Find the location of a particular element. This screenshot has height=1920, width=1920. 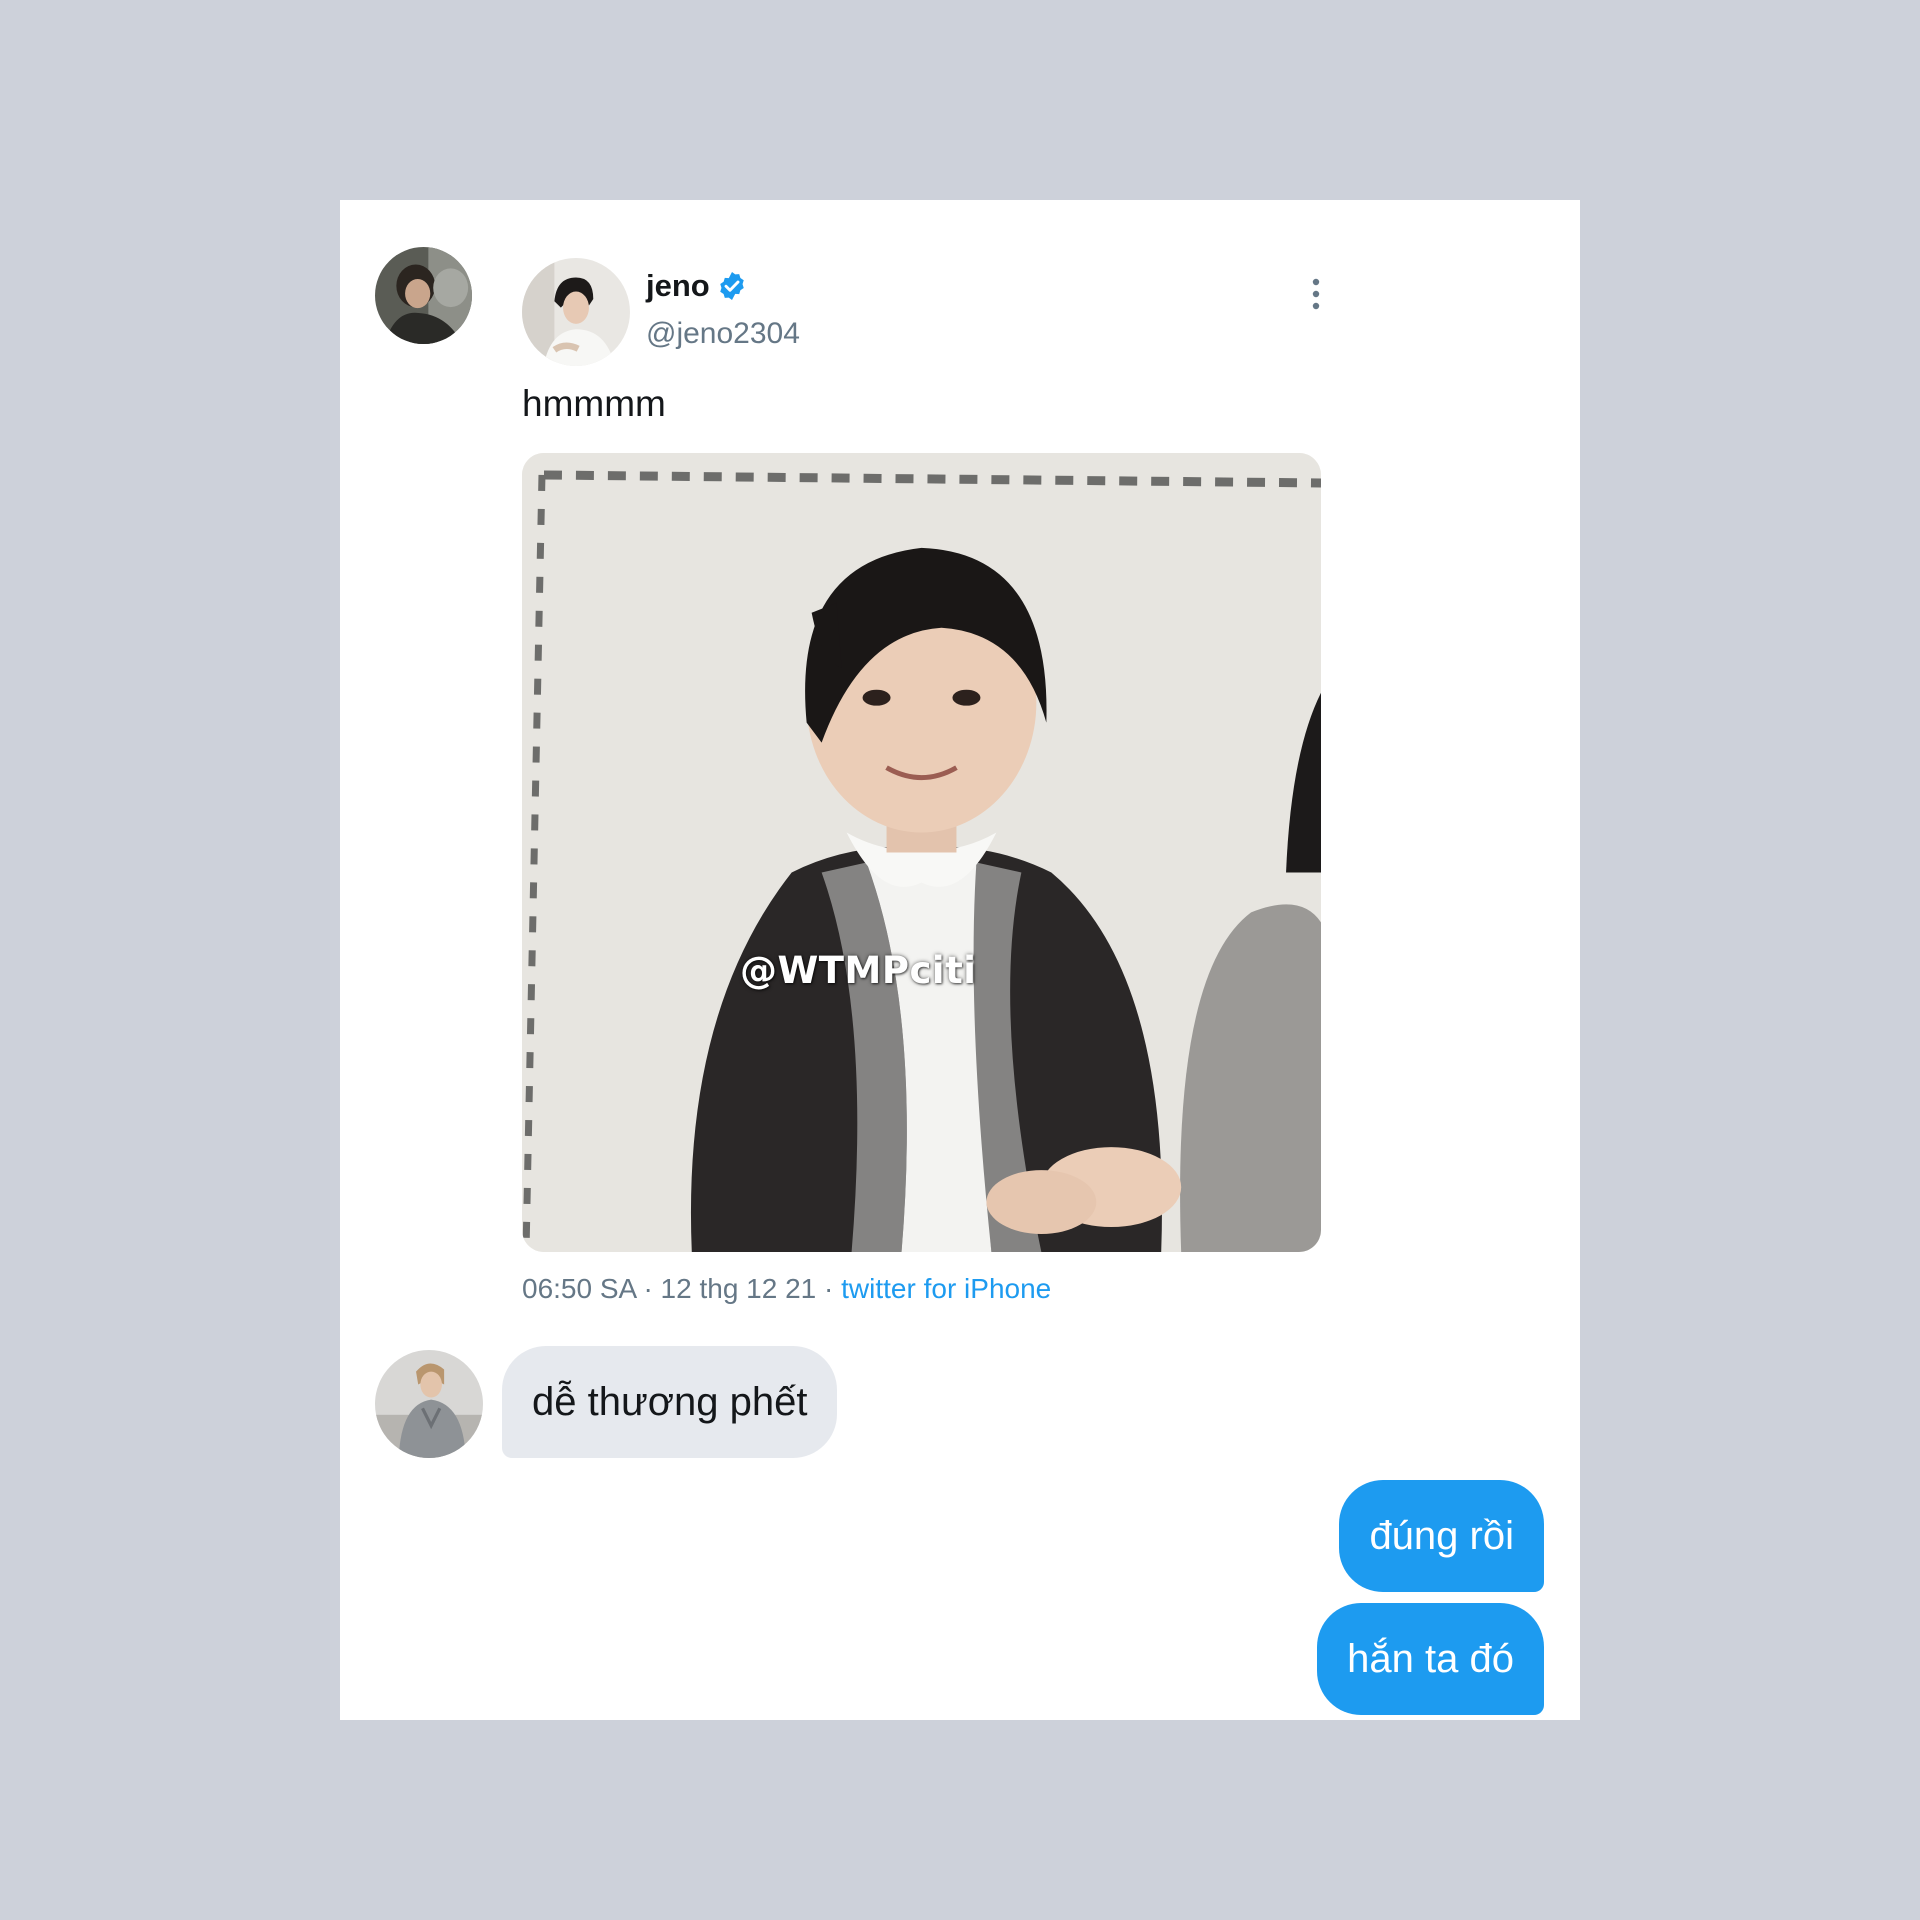

contact-avatar is located at coordinates (429, 1404).